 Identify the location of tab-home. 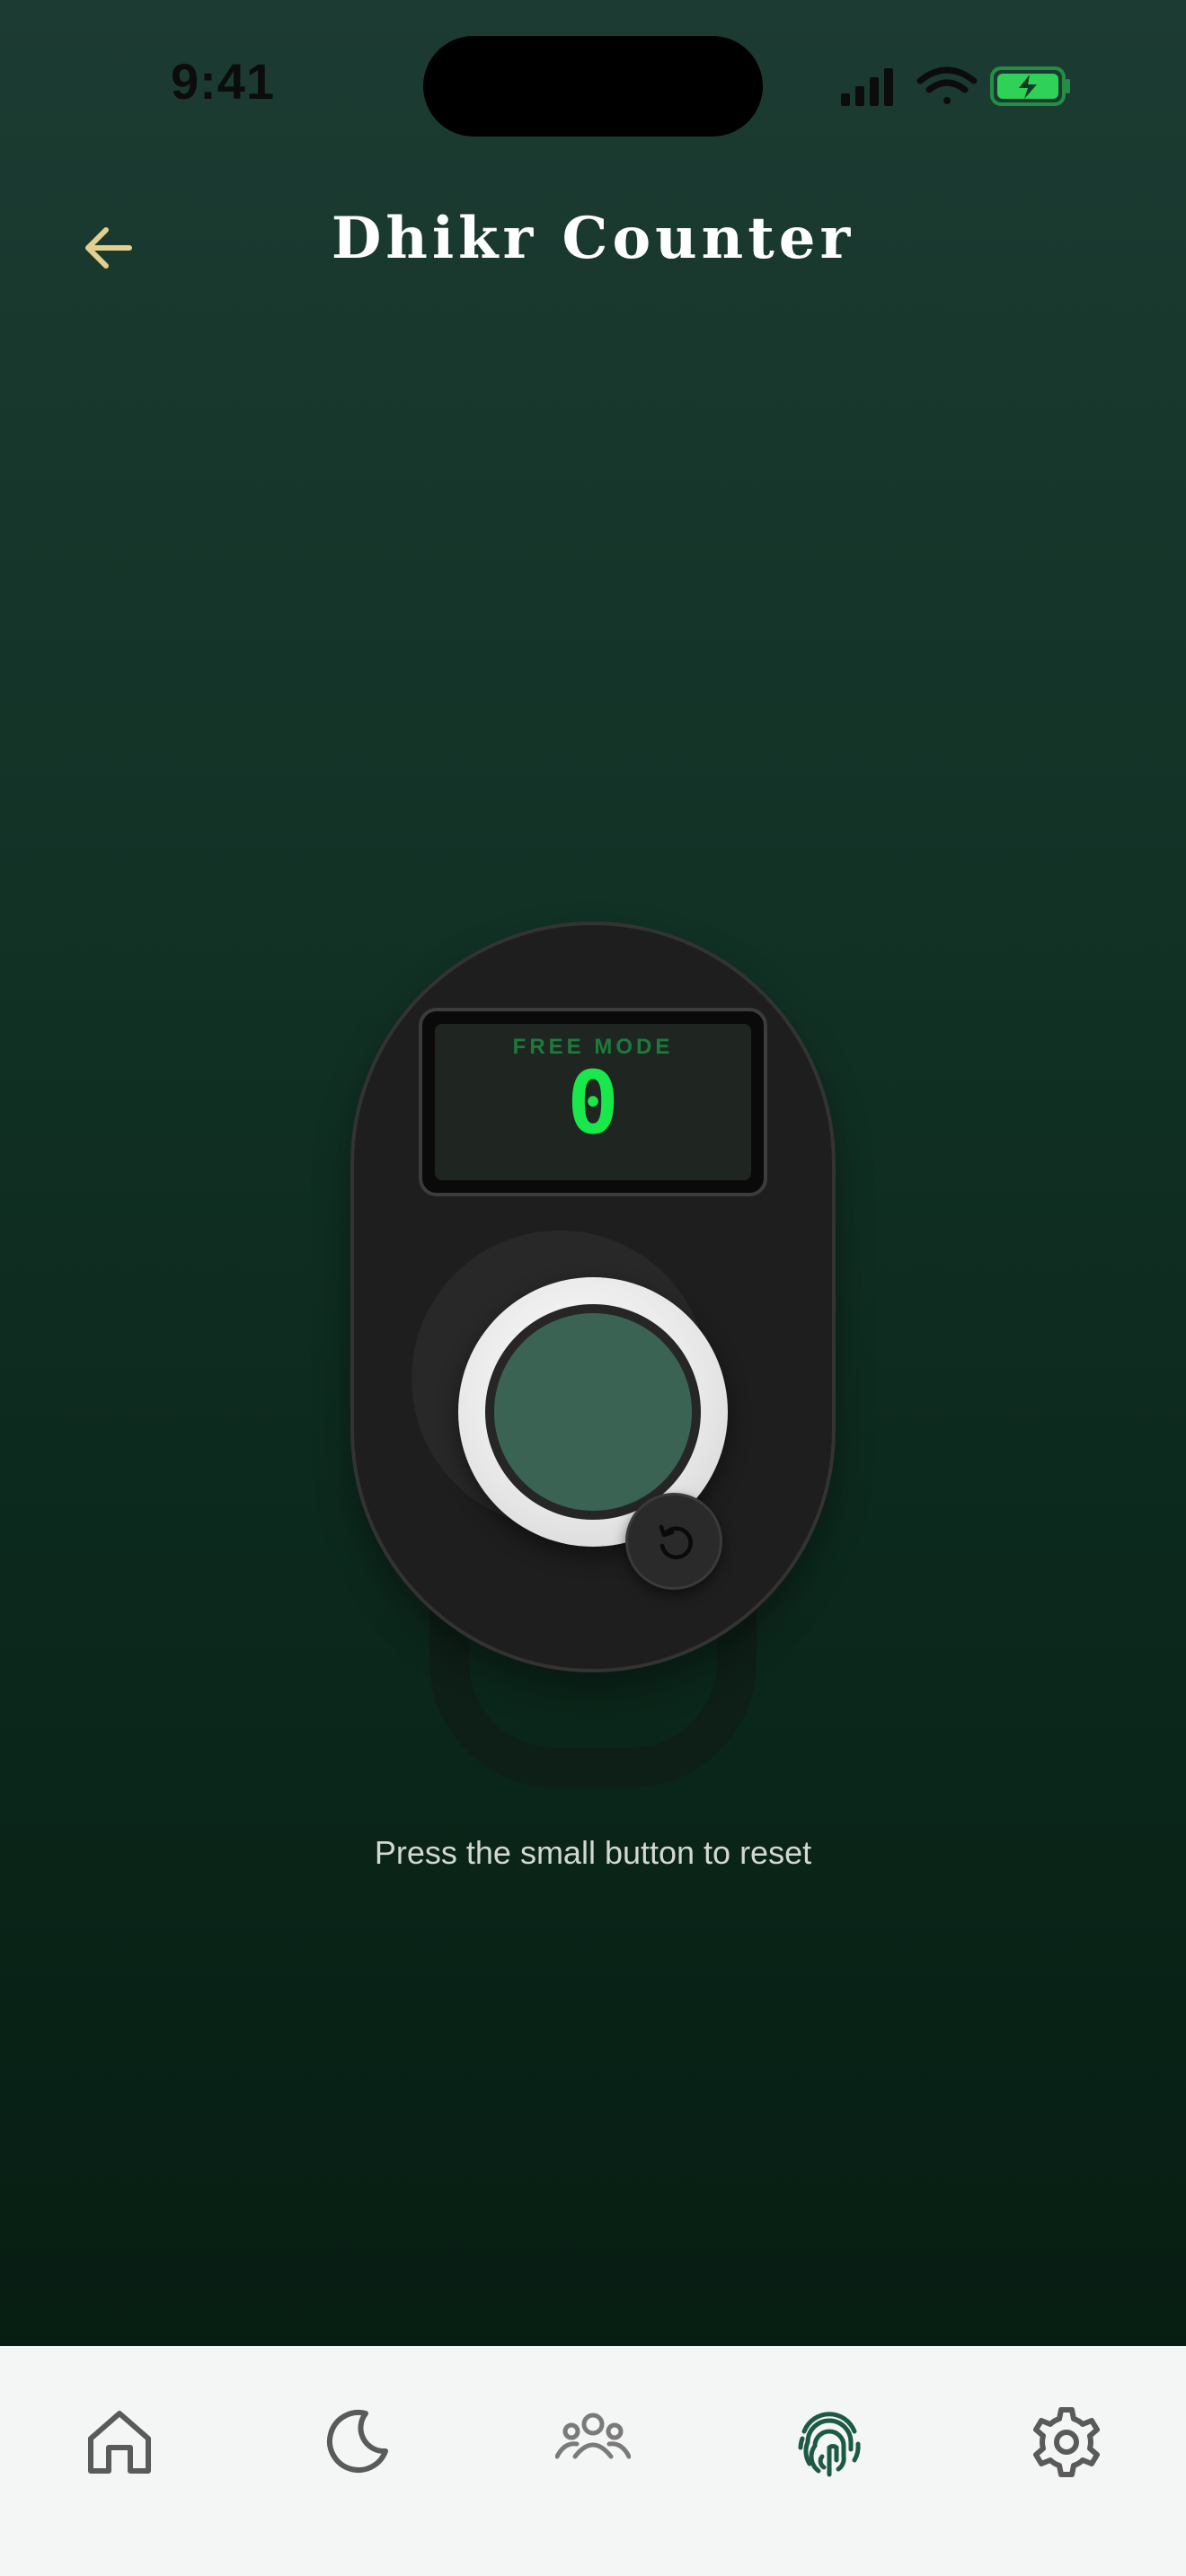
(119, 2442).